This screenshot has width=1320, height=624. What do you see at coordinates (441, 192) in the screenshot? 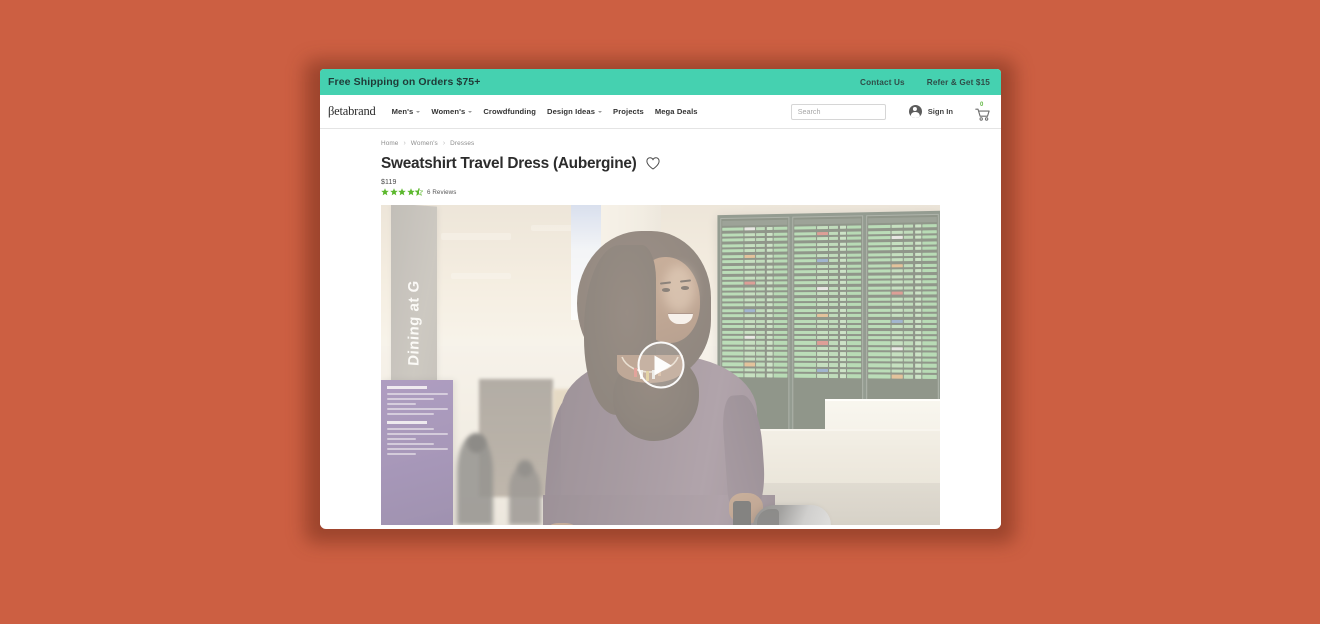
I see `reviews-count-link: 6 Reviews` at bounding box center [441, 192].